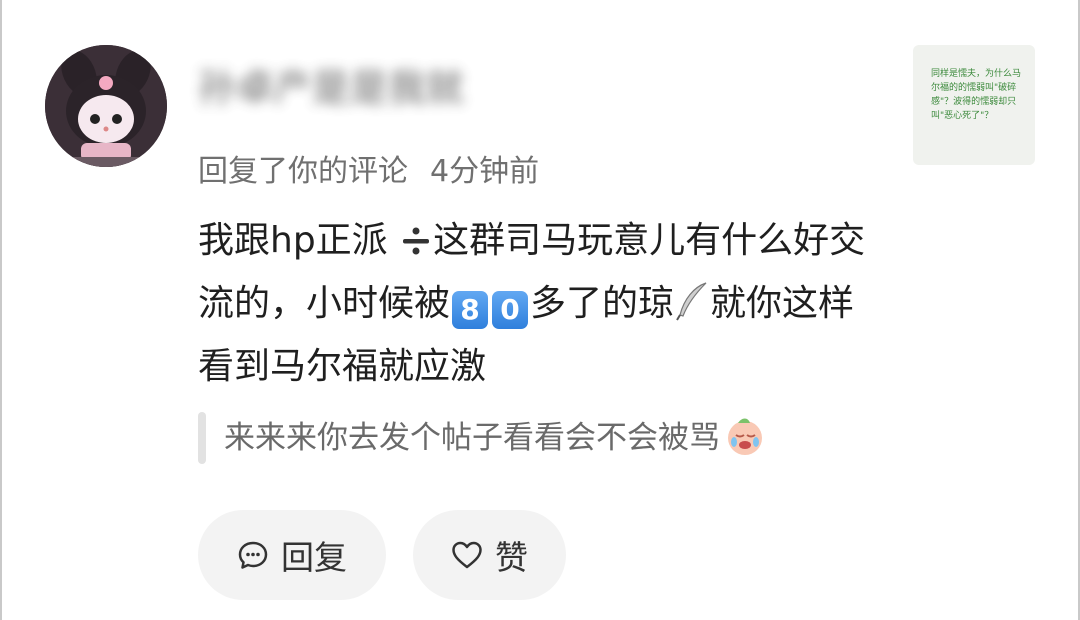 This screenshot has height=620, width=1080. What do you see at coordinates (314, 557) in the screenshot?
I see `reply-label: 回复` at bounding box center [314, 557].